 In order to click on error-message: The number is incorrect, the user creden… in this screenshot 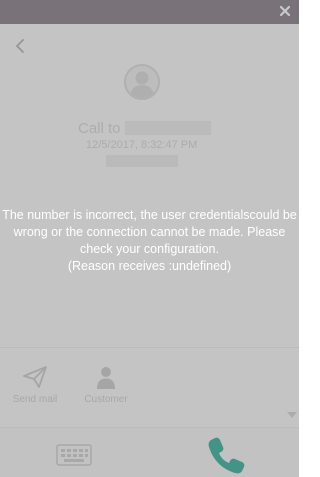, I will do `click(149, 241)`.